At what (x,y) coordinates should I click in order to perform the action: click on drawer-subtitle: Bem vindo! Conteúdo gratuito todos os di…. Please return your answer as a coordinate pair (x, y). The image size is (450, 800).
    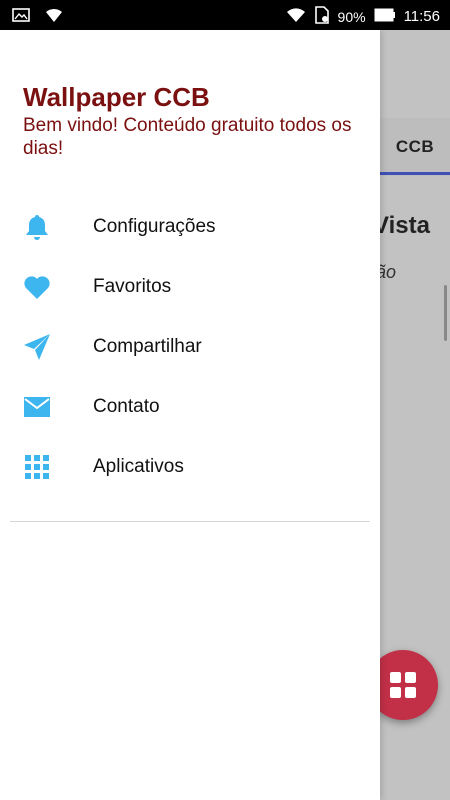
    Looking at the image, I should click on (187, 137).